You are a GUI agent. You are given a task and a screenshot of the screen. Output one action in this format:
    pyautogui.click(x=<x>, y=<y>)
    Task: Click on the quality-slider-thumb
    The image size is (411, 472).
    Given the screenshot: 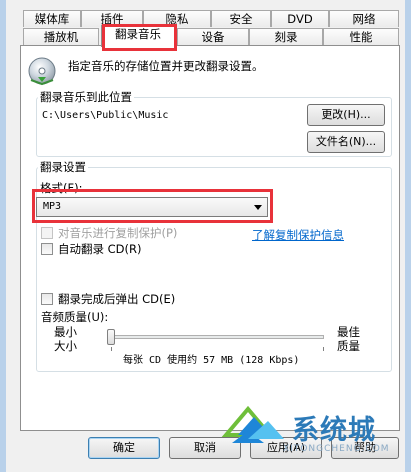 What is the action you would take?
    pyautogui.click(x=111, y=337)
    